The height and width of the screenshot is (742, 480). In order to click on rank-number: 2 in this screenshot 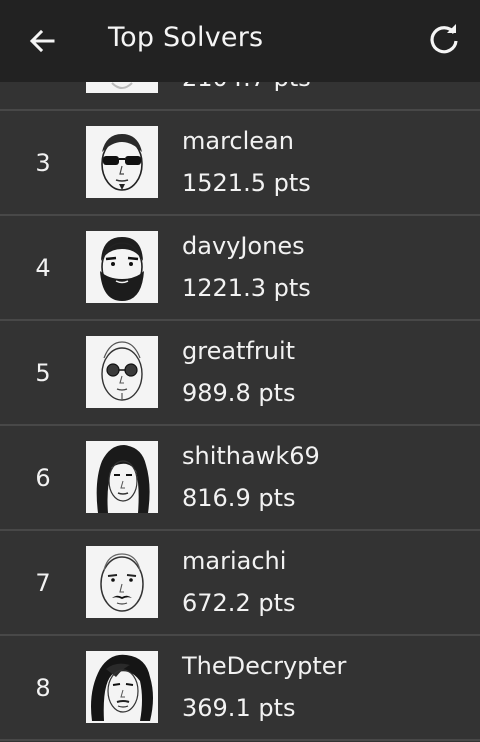, I will do `click(43, 95)`.